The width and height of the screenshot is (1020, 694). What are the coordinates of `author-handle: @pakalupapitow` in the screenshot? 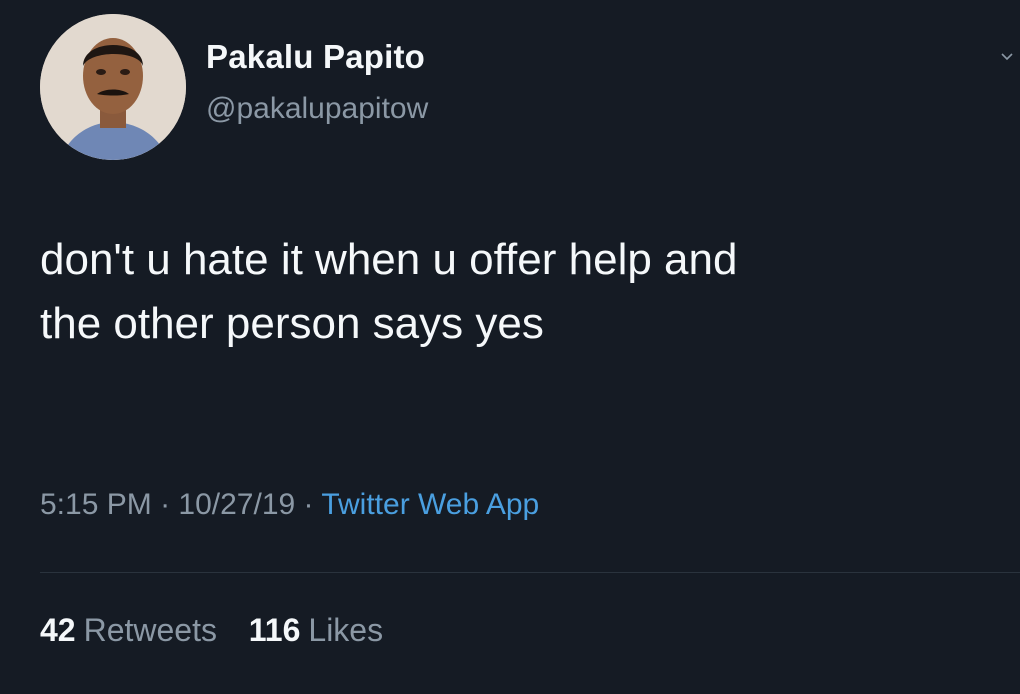 It's located at (317, 109).